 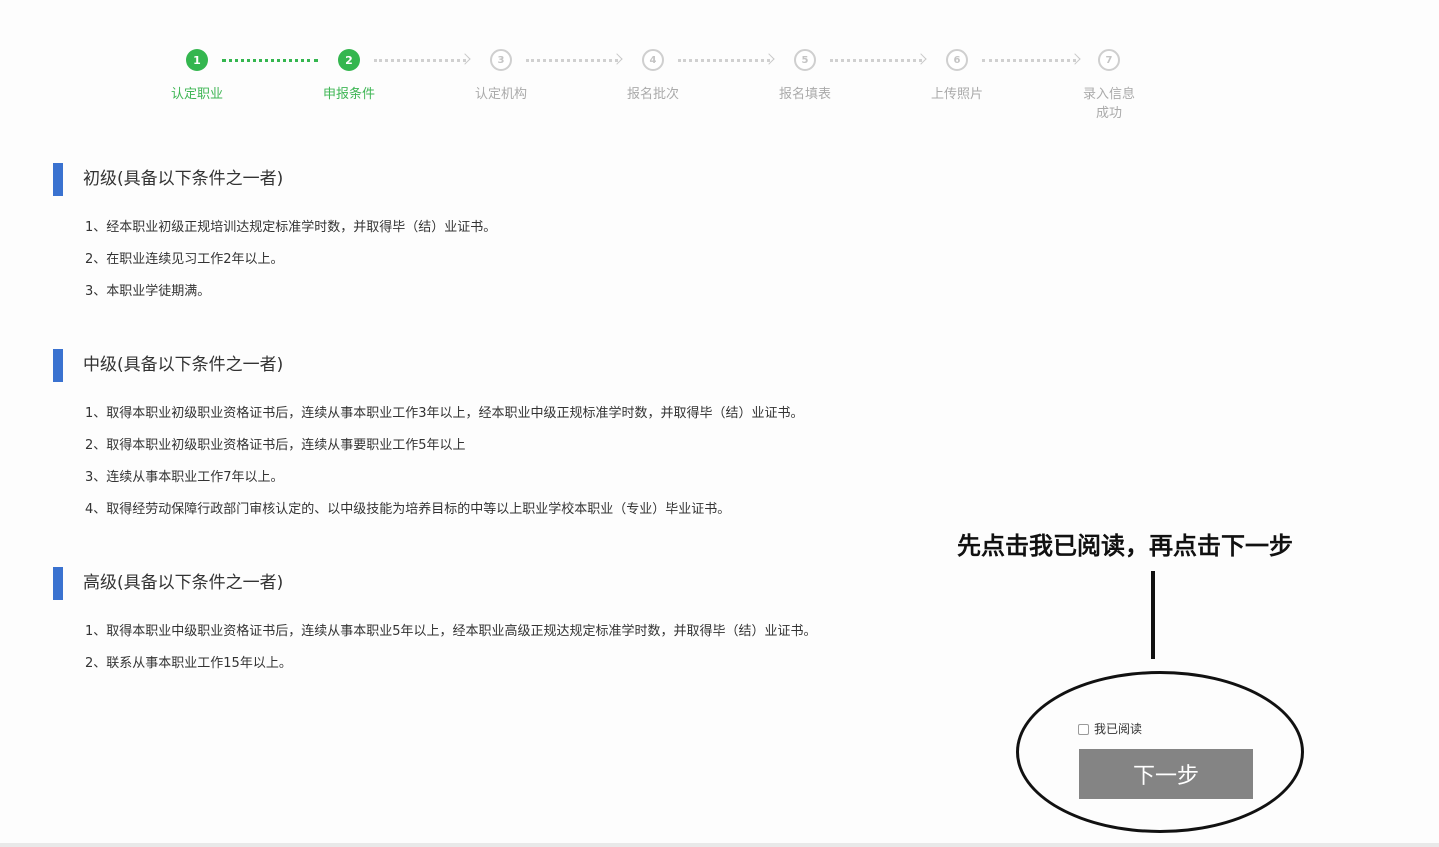 What do you see at coordinates (1166, 774) in the screenshot?
I see `next-step-button: 下一步` at bounding box center [1166, 774].